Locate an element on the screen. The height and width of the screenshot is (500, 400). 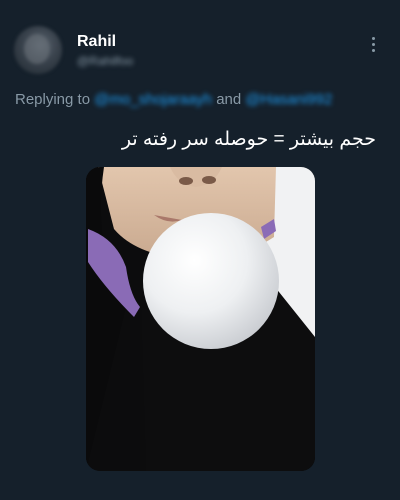
mention-link-2: @Hasani992 is located at coordinates (288, 99).